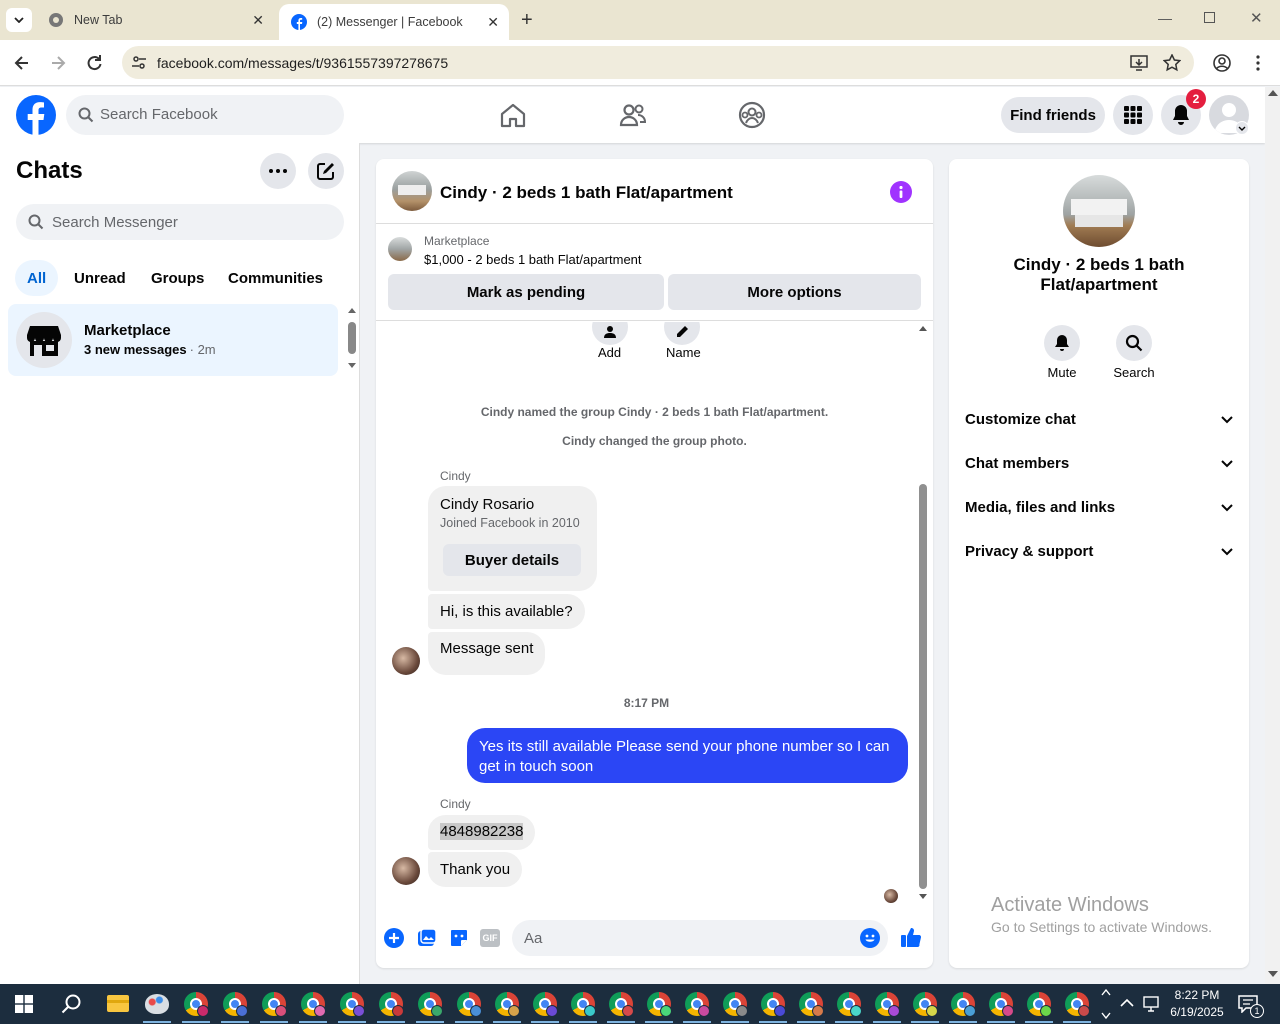 The width and height of the screenshot is (1280, 1024). I want to click on tab-messenger: (2) Messenger | Facebook ✕, so click(394, 22).